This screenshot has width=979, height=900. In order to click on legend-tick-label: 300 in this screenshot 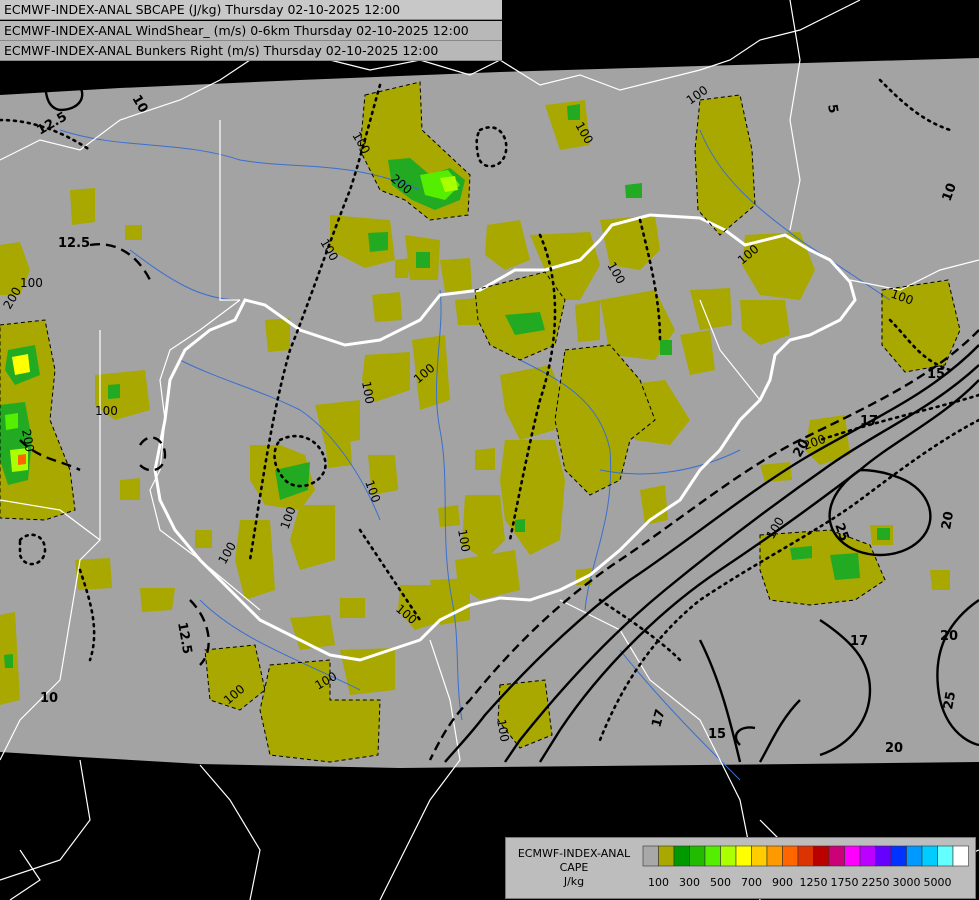, I will do `click(689, 882)`.